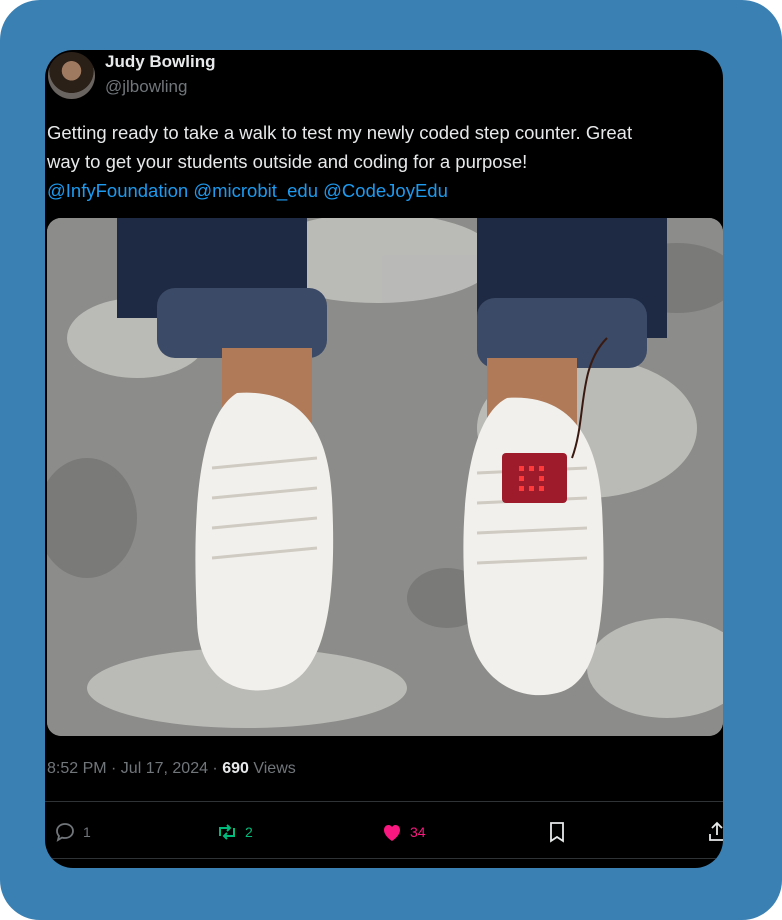 This screenshot has width=782, height=920. What do you see at coordinates (392, 833) in the screenshot?
I see `heart-icon` at bounding box center [392, 833].